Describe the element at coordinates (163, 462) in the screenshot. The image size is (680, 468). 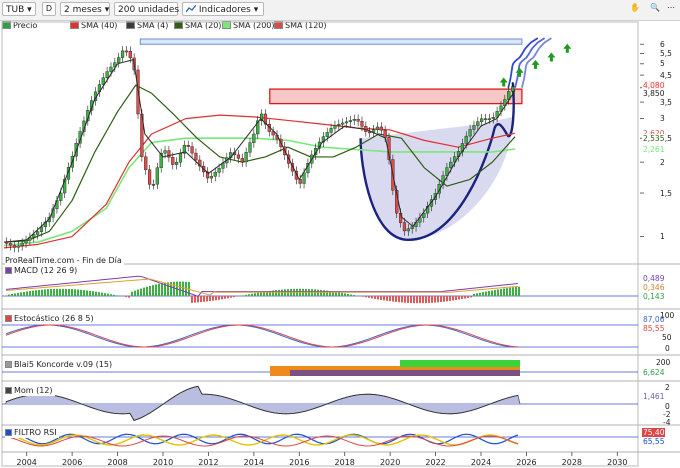
I see `x-tick-label: 2010` at that location.